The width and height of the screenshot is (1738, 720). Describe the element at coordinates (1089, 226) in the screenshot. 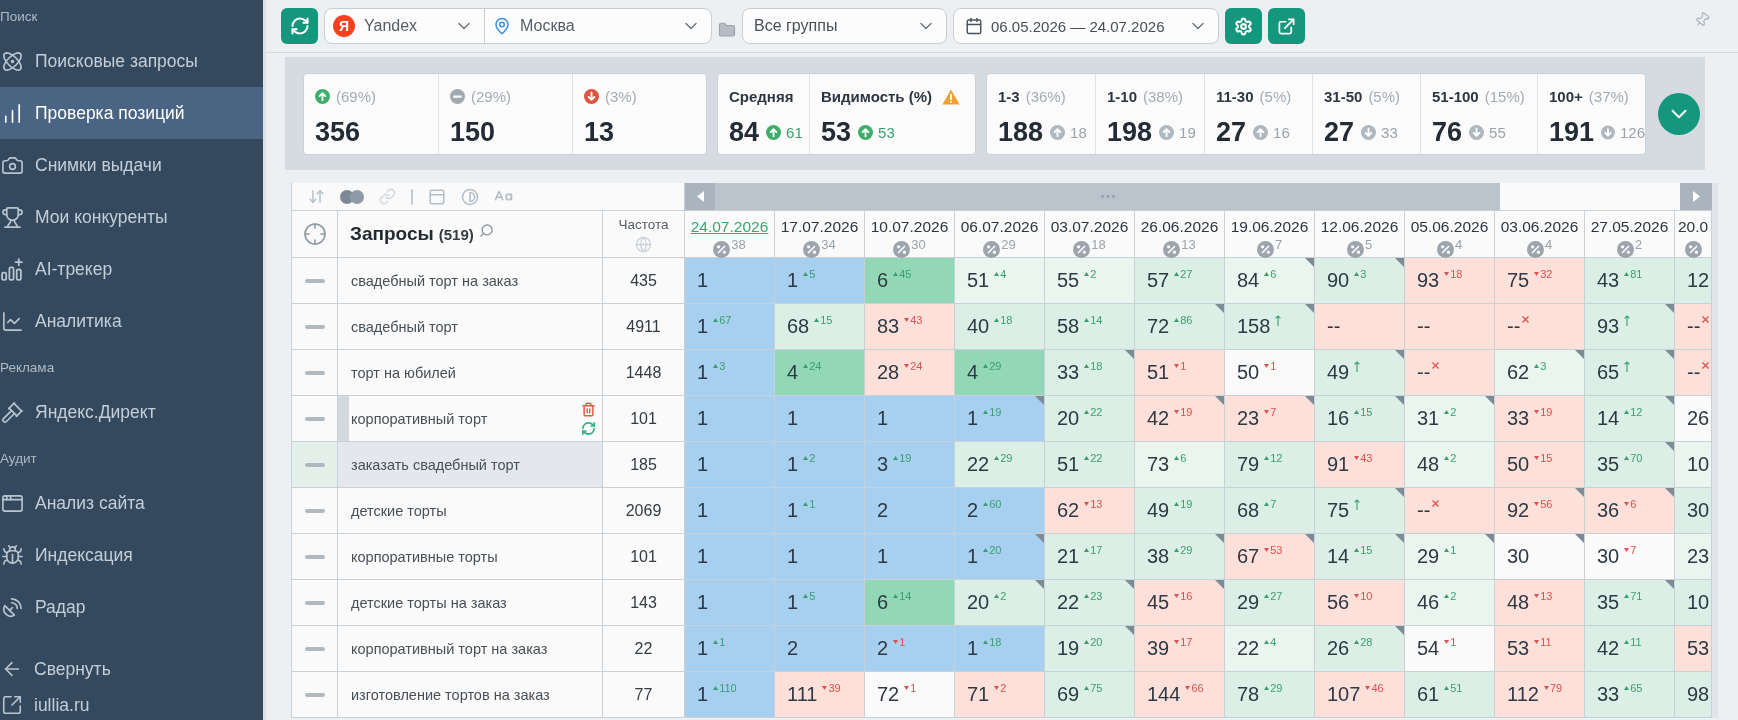

I see `date-link: 03.07.2026` at that location.